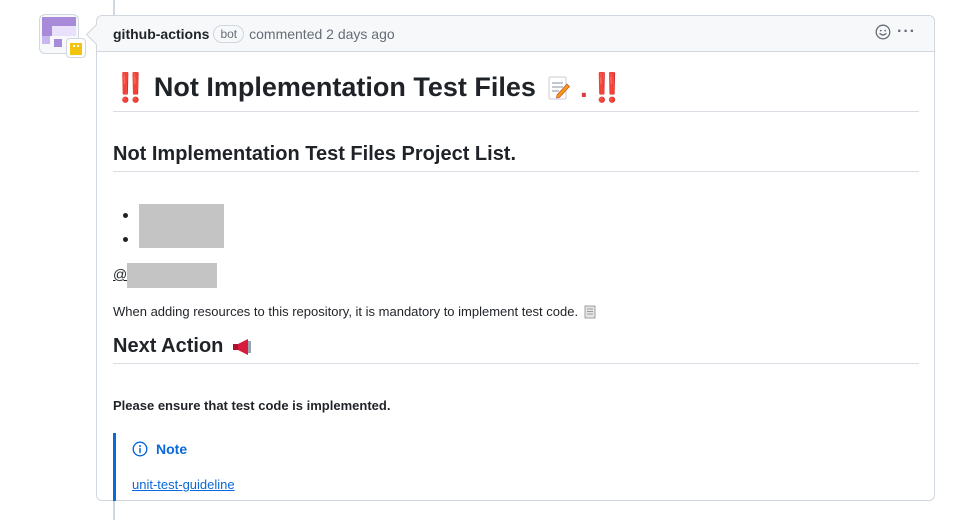  I want to click on title-text: Not Implementation Test Files, so click(344, 87).